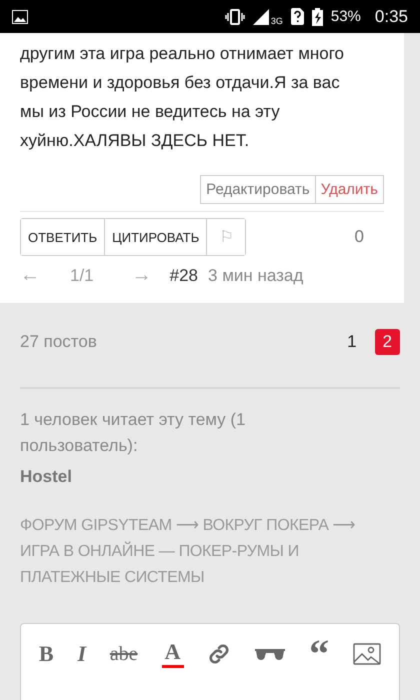 This screenshot has height=700, width=420. Describe the element at coordinates (82, 276) in the screenshot. I see `post-position: 1/1` at that location.